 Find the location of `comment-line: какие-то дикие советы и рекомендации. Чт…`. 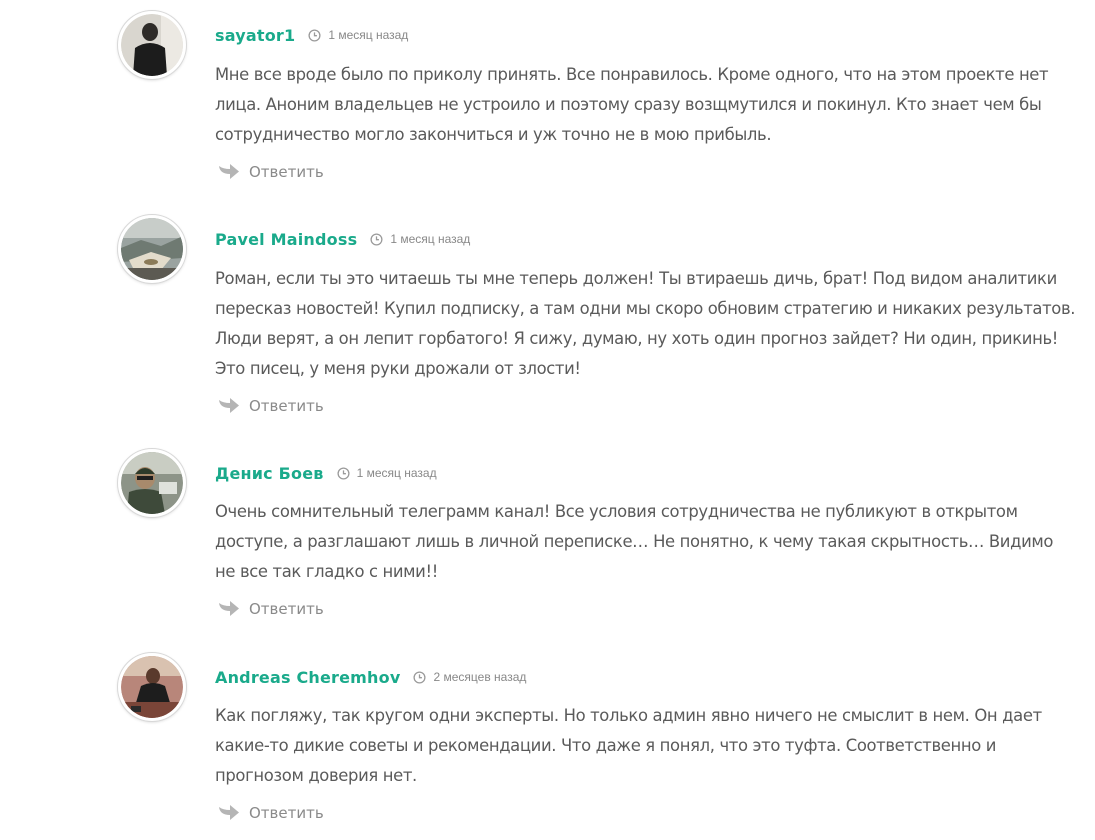

comment-line: какие-то дикие советы и рекомендации. Чт… is located at coordinates (606, 745).